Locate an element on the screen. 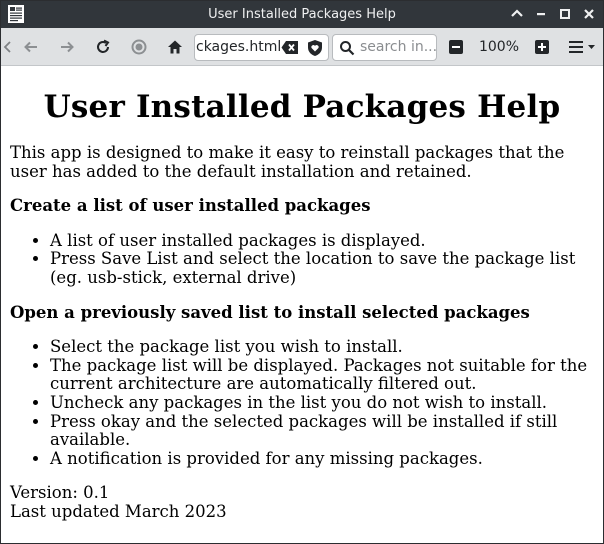  toolbar-overflow-icon is located at coordinates (7, 47).